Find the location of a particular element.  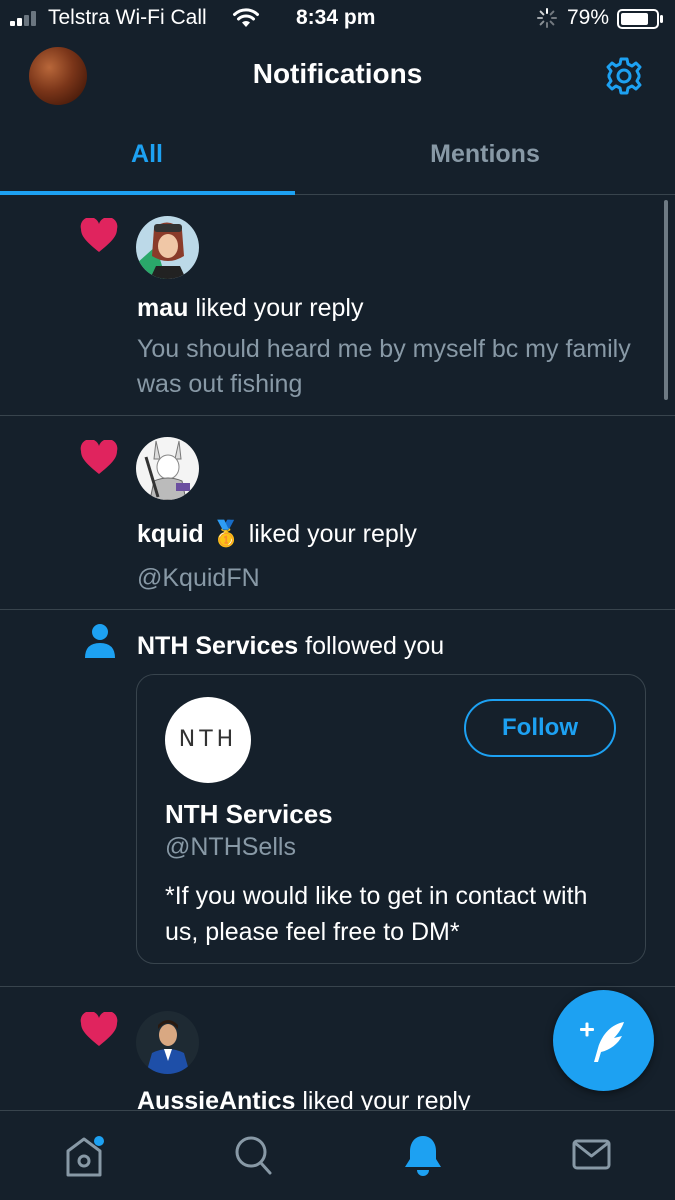

app-header: Notifications is located at coordinates (337, 78).